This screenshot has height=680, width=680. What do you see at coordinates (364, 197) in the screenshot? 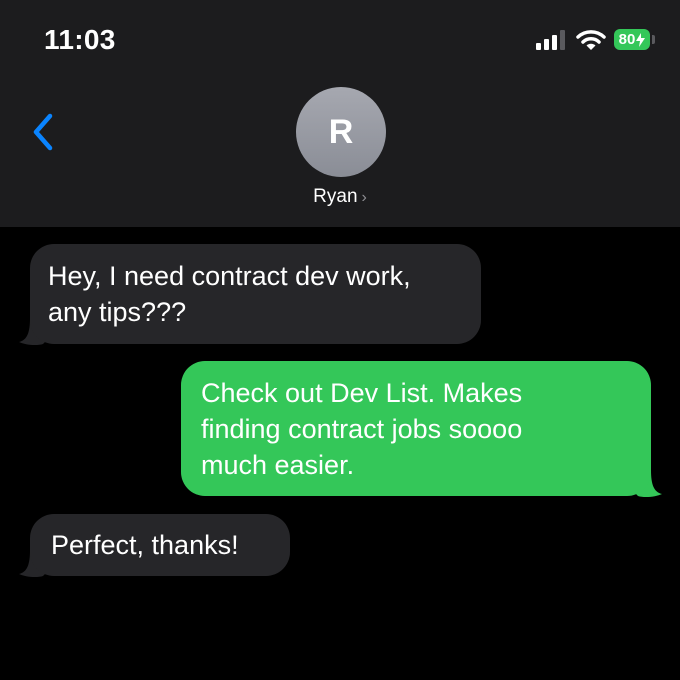
I see `chevron-right-icon: ›` at bounding box center [364, 197].